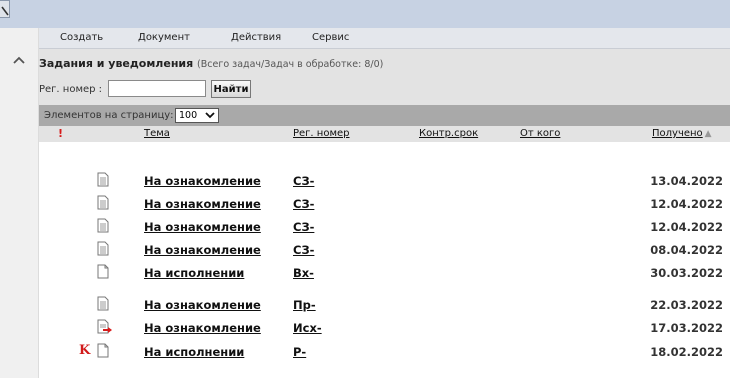  What do you see at coordinates (164, 37) in the screenshot?
I see `menu-document: Документ` at bounding box center [164, 37].